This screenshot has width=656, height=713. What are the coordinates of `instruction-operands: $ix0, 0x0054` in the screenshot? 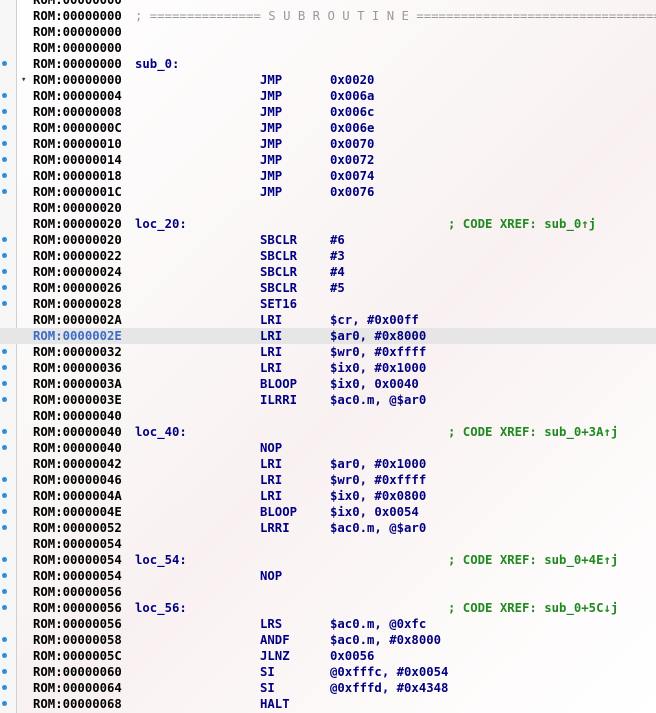 It's located at (374, 512).